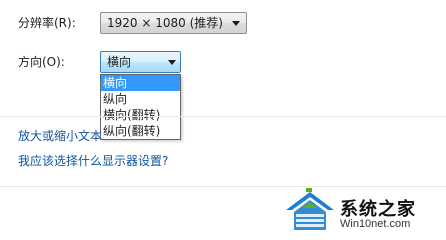  Describe the element at coordinates (140, 62) in the screenshot. I see `orientation-dropdown: 横向` at that location.